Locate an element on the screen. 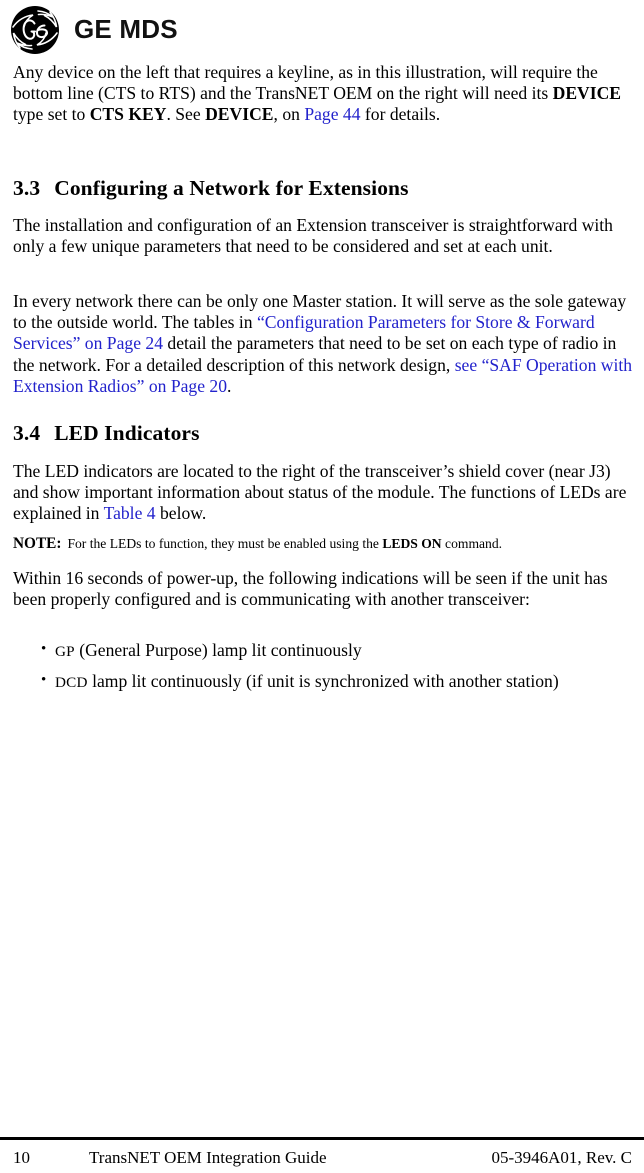  intro-text-5: for details. is located at coordinates (400, 114).